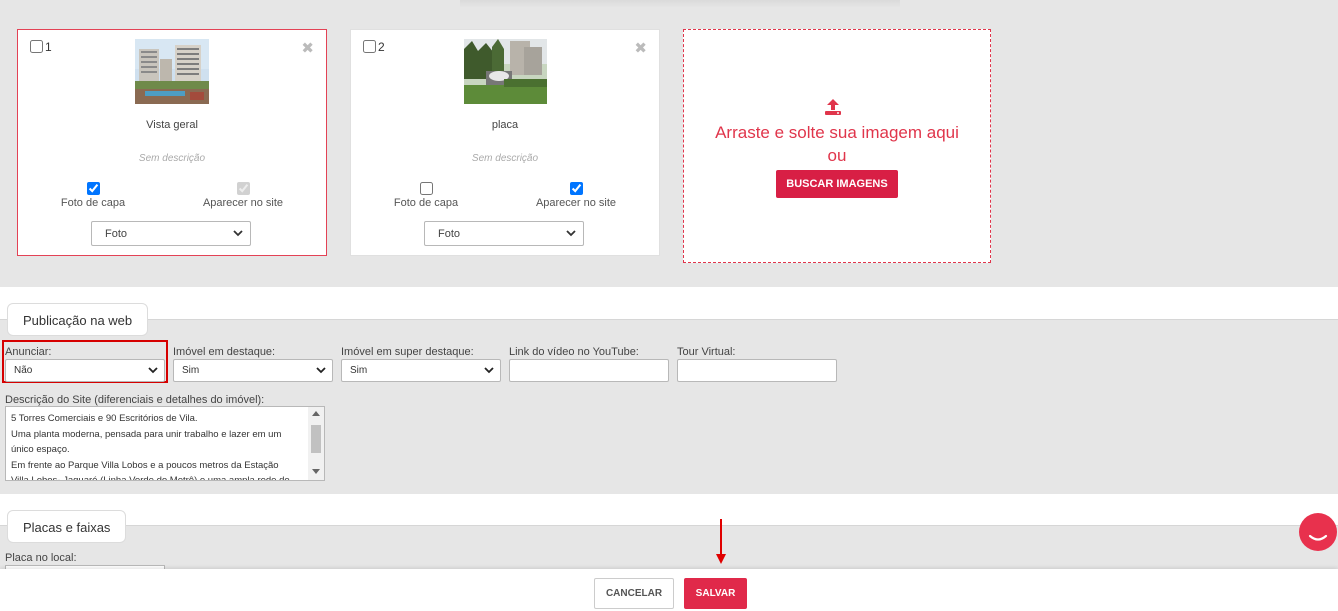 The image size is (1338, 611). Describe the element at coordinates (172, 71) in the screenshot. I see `photo-thumbnail-buildings` at that location.